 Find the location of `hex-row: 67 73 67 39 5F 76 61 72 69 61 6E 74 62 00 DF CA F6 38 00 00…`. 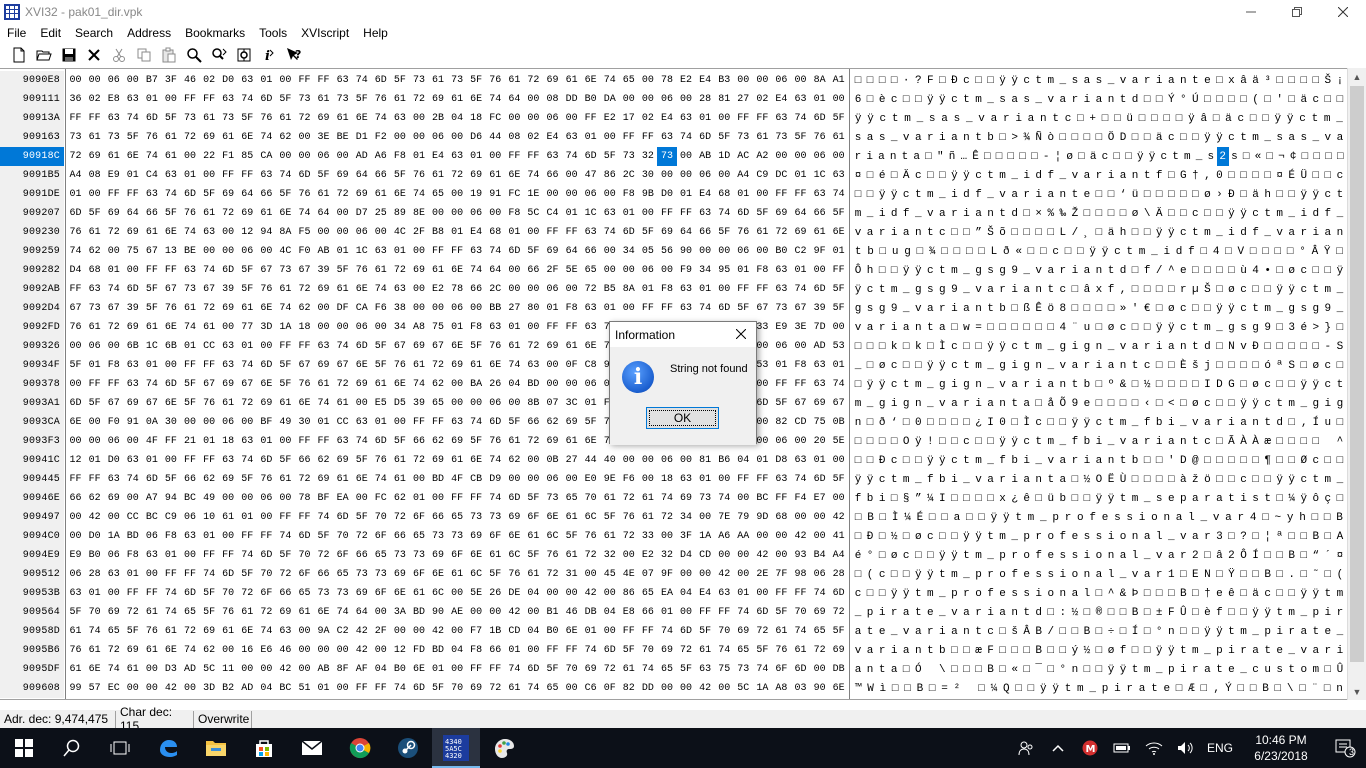

hex-row: 67 73 67 39 5F 76 61 72 69 61 6E 74 62 00 DF CA F6 38 00 00… is located at coordinates (457, 308).